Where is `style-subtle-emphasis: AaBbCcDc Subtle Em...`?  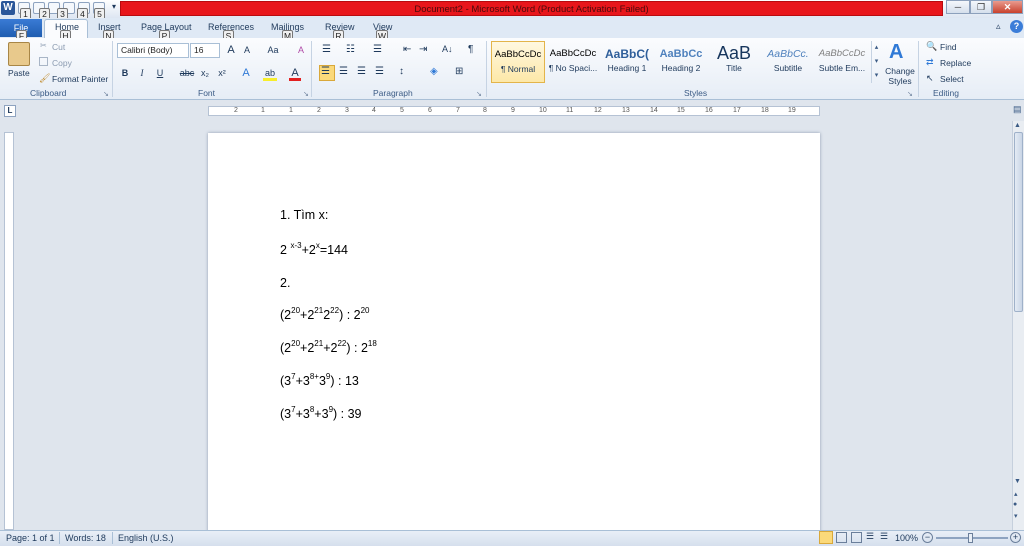
style-subtle-emphasis: AaBbCcDc Subtle Em... is located at coordinates (842, 62).